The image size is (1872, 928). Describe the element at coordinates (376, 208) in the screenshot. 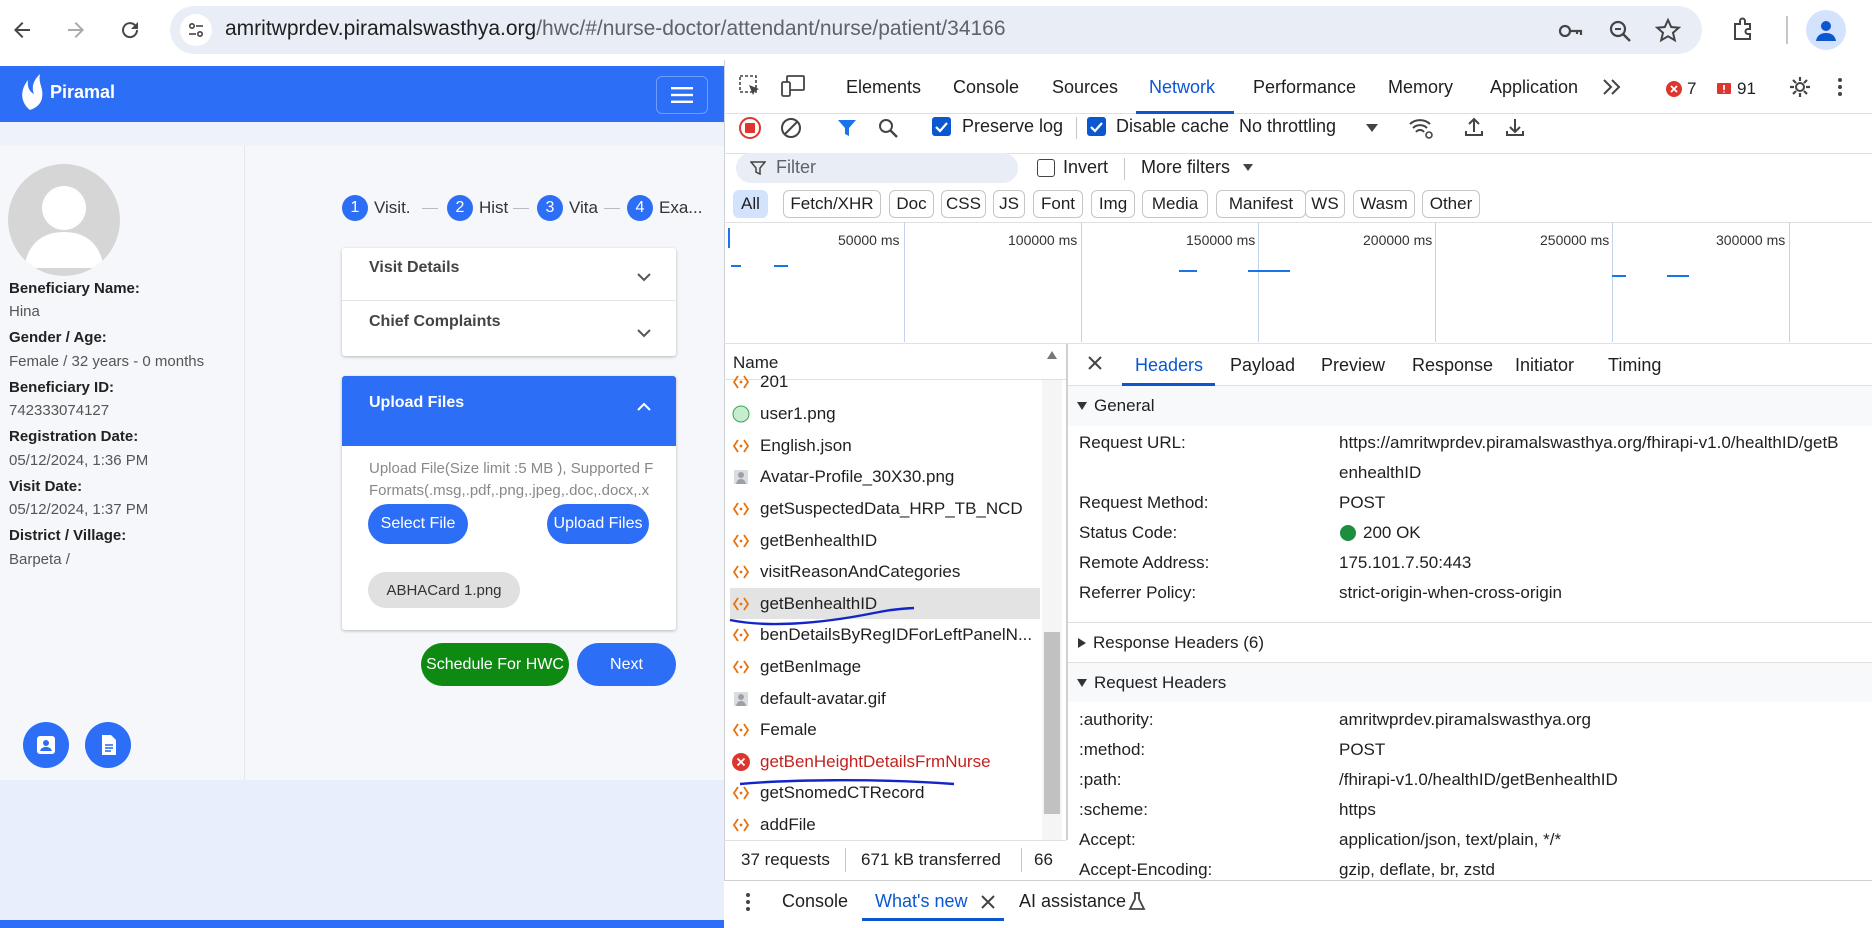

I see `step-visit: 1 Visit.` at that location.